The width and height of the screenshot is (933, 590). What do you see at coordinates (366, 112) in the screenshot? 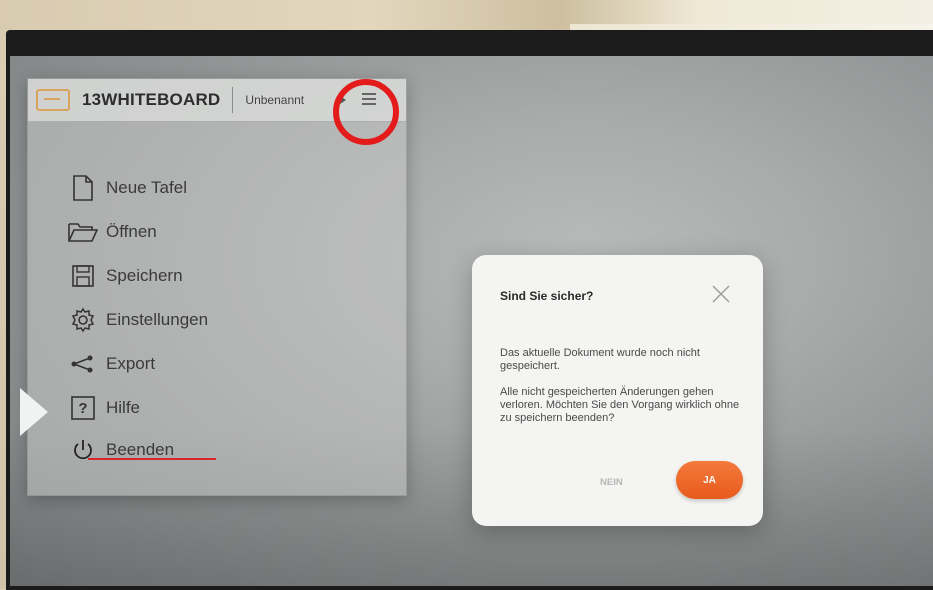
I see `annotation-red-circle` at bounding box center [366, 112].